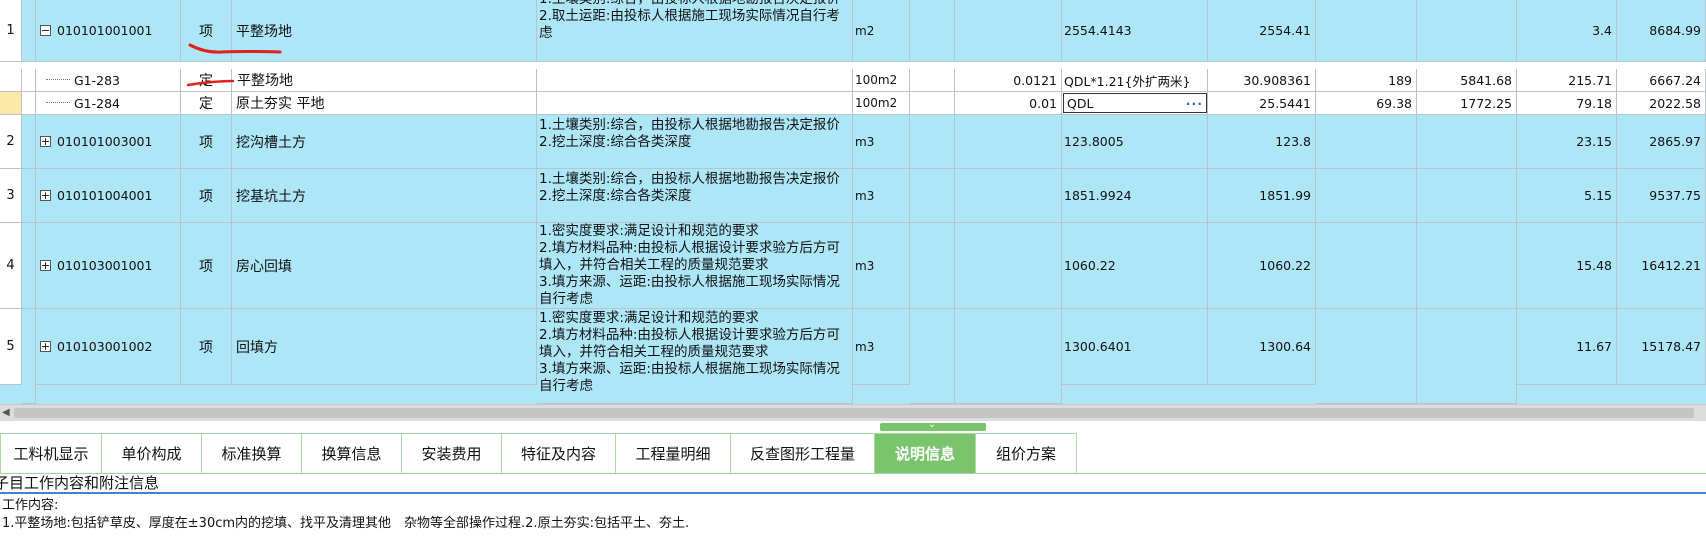 The height and width of the screenshot is (546, 1706). I want to click on total-cell: 16412.21, so click(1661, 266).